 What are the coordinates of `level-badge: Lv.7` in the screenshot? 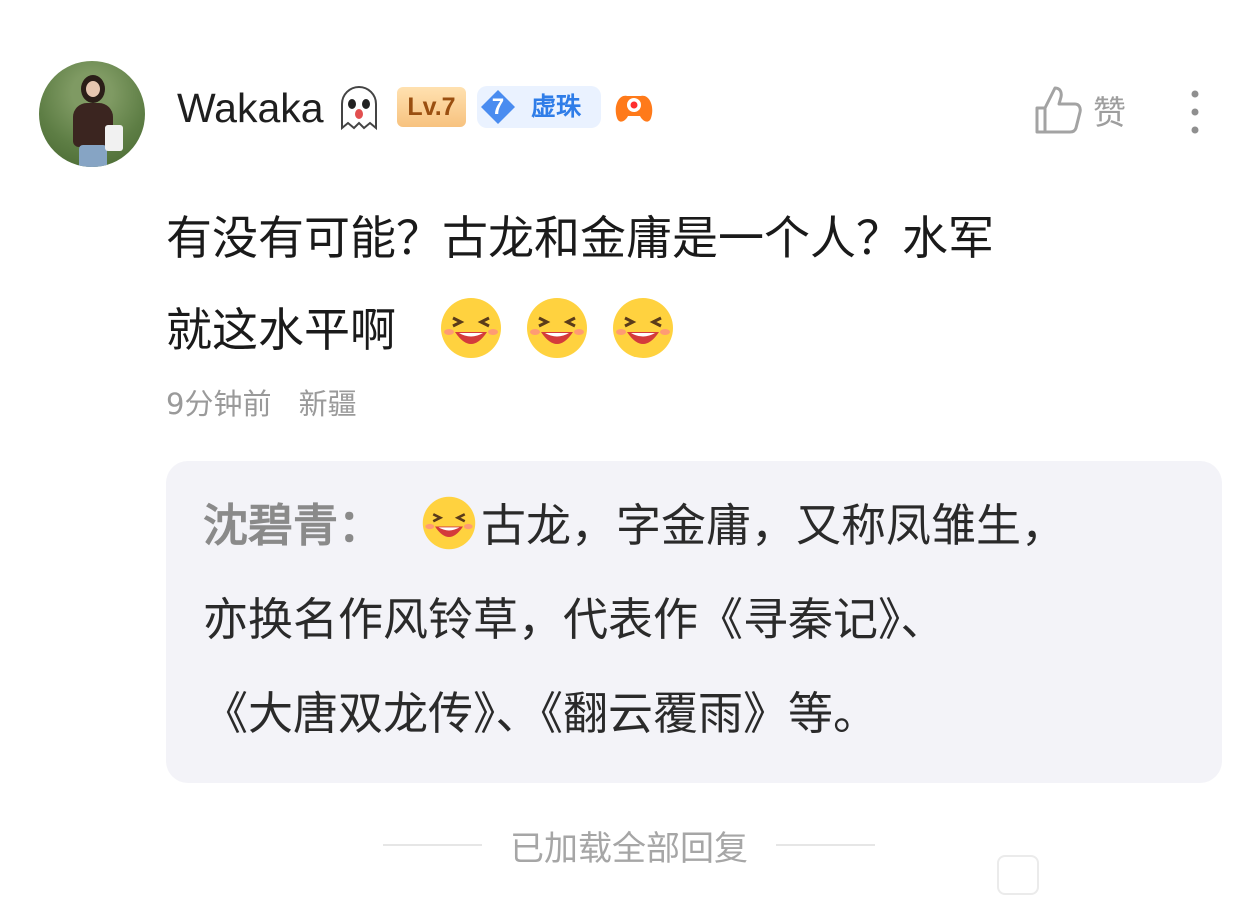 It's located at (431, 107).